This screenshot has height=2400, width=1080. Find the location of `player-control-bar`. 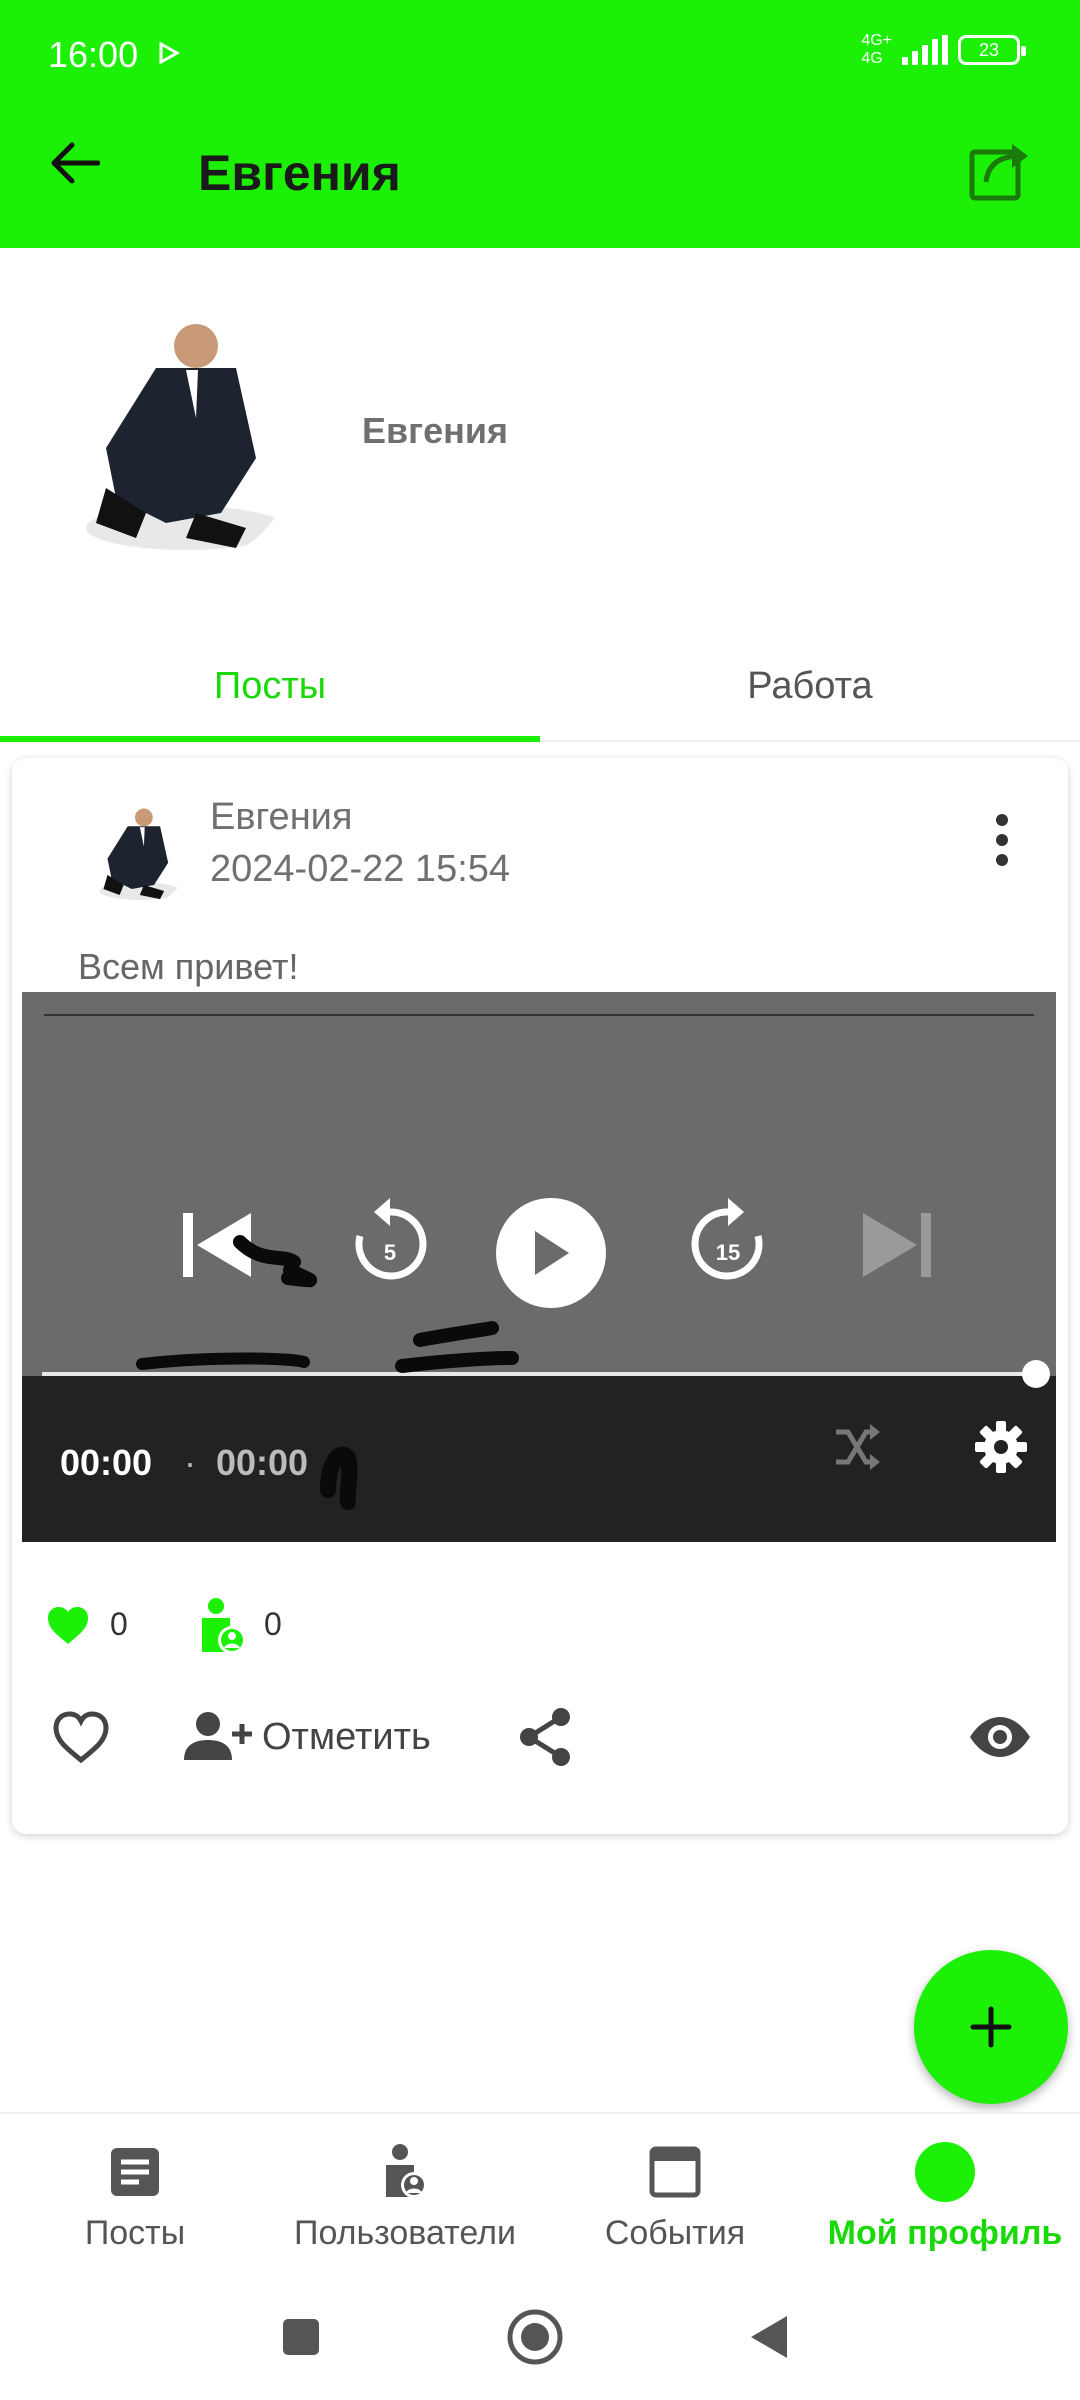

player-control-bar is located at coordinates (539, 1459).